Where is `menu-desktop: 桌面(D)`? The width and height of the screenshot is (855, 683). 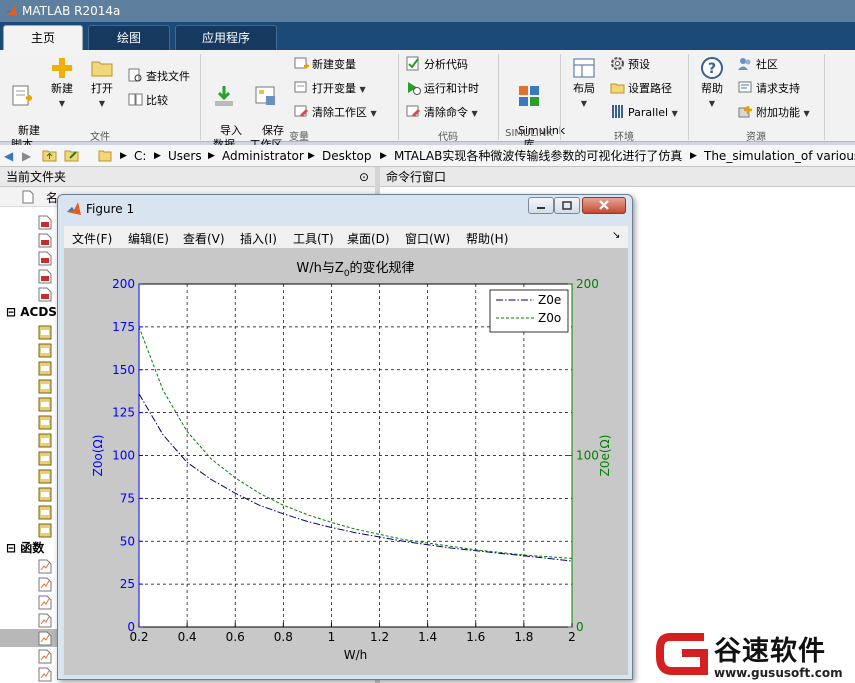
menu-desktop: 桌面(D) is located at coordinates (368, 238).